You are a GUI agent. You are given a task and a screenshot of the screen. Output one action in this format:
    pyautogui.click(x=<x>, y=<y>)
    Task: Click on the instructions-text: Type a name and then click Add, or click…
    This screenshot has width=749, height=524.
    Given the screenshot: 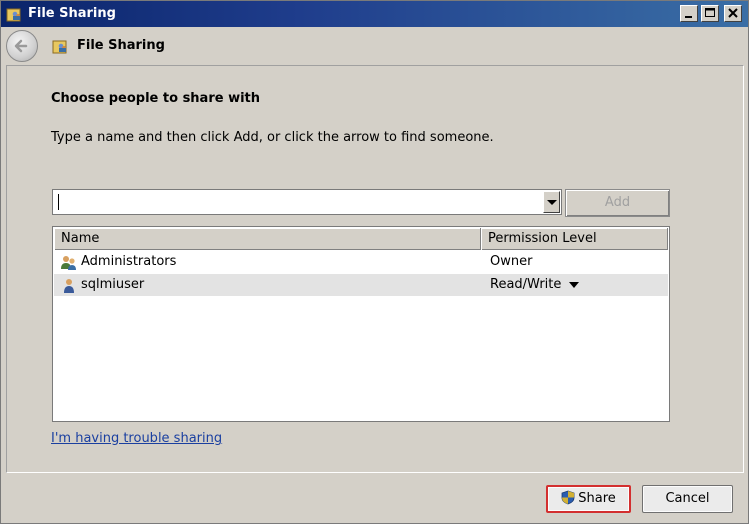 What is the action you would take?
    pyautogui.click(x=272, y=137)
    